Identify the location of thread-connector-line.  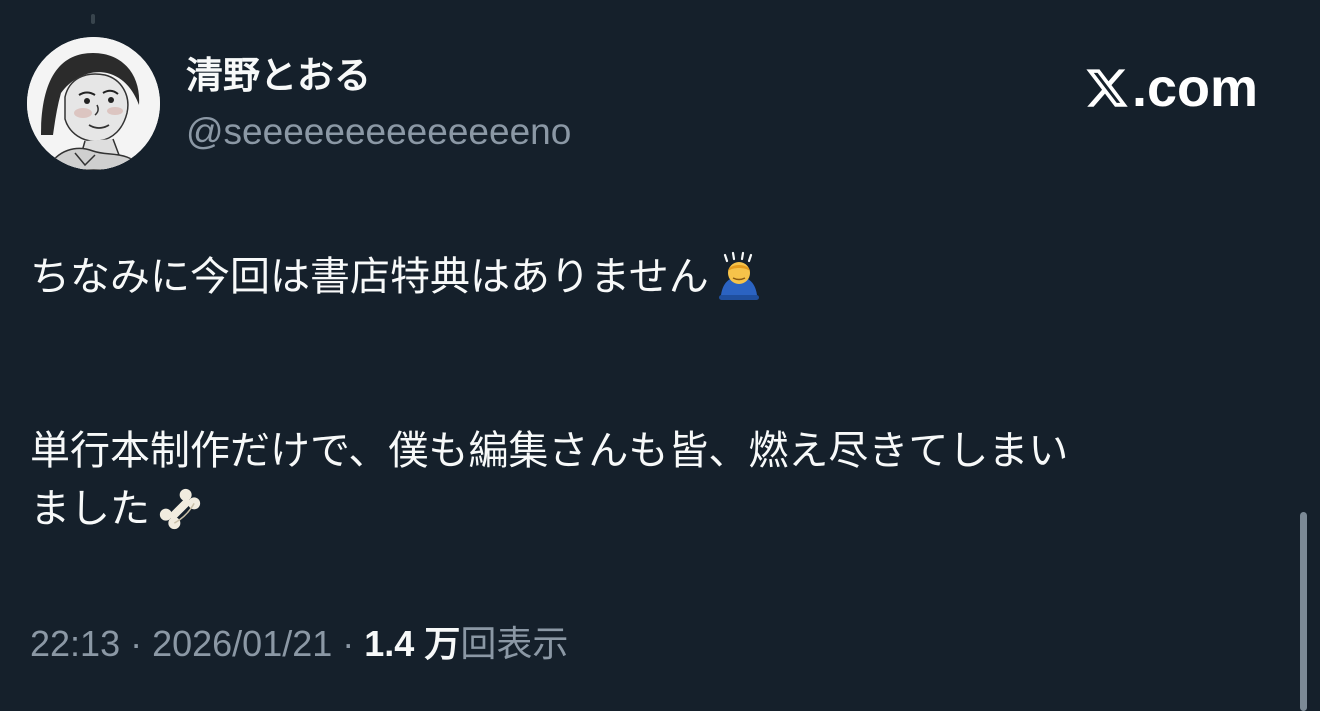
(93, 19).